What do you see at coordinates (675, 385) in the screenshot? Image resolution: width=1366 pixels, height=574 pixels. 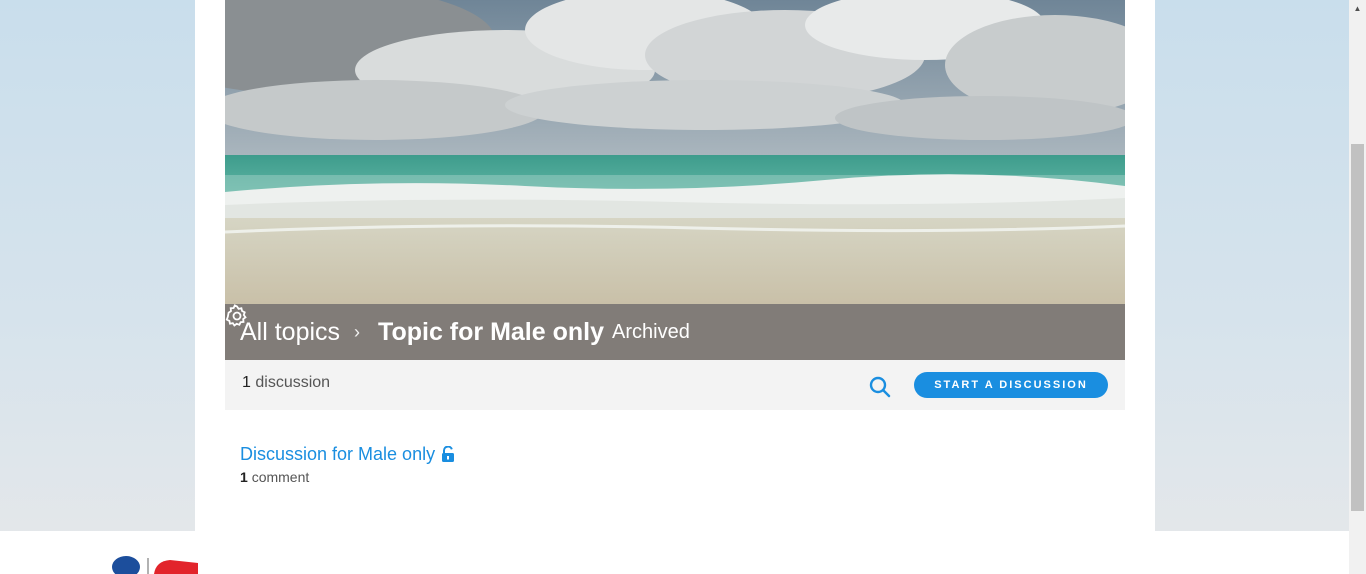 I see `discussion-toolbar: 1 discussion START A DISCUSSION` at bounding box center [675, 385].